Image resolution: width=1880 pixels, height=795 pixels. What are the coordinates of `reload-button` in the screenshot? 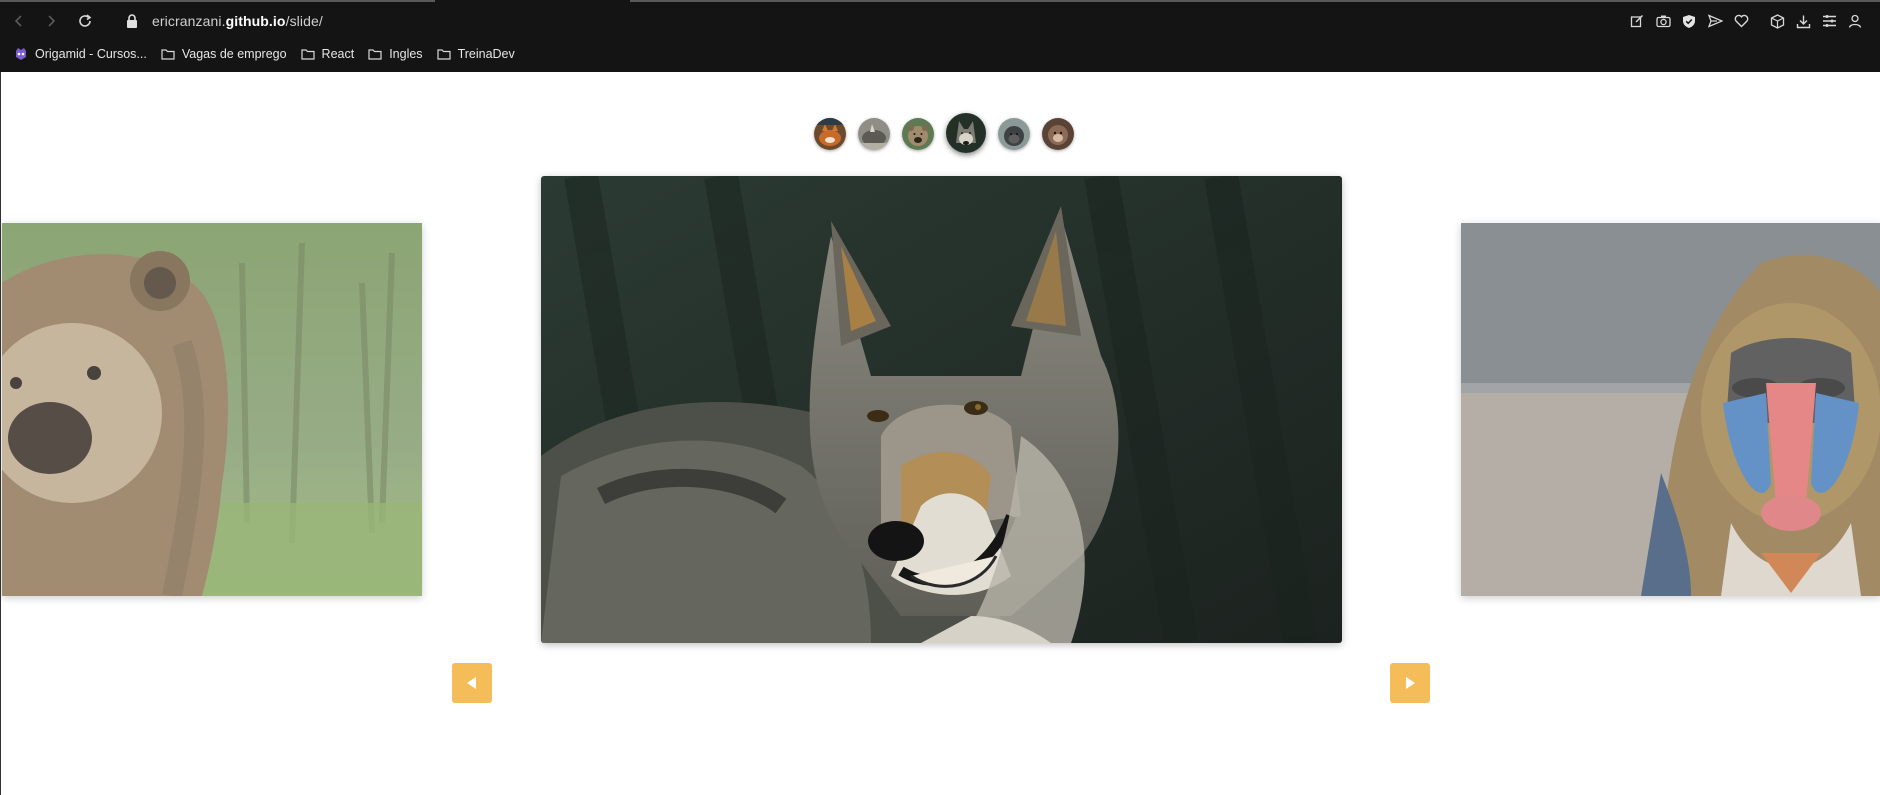 It's located at (85, 21).